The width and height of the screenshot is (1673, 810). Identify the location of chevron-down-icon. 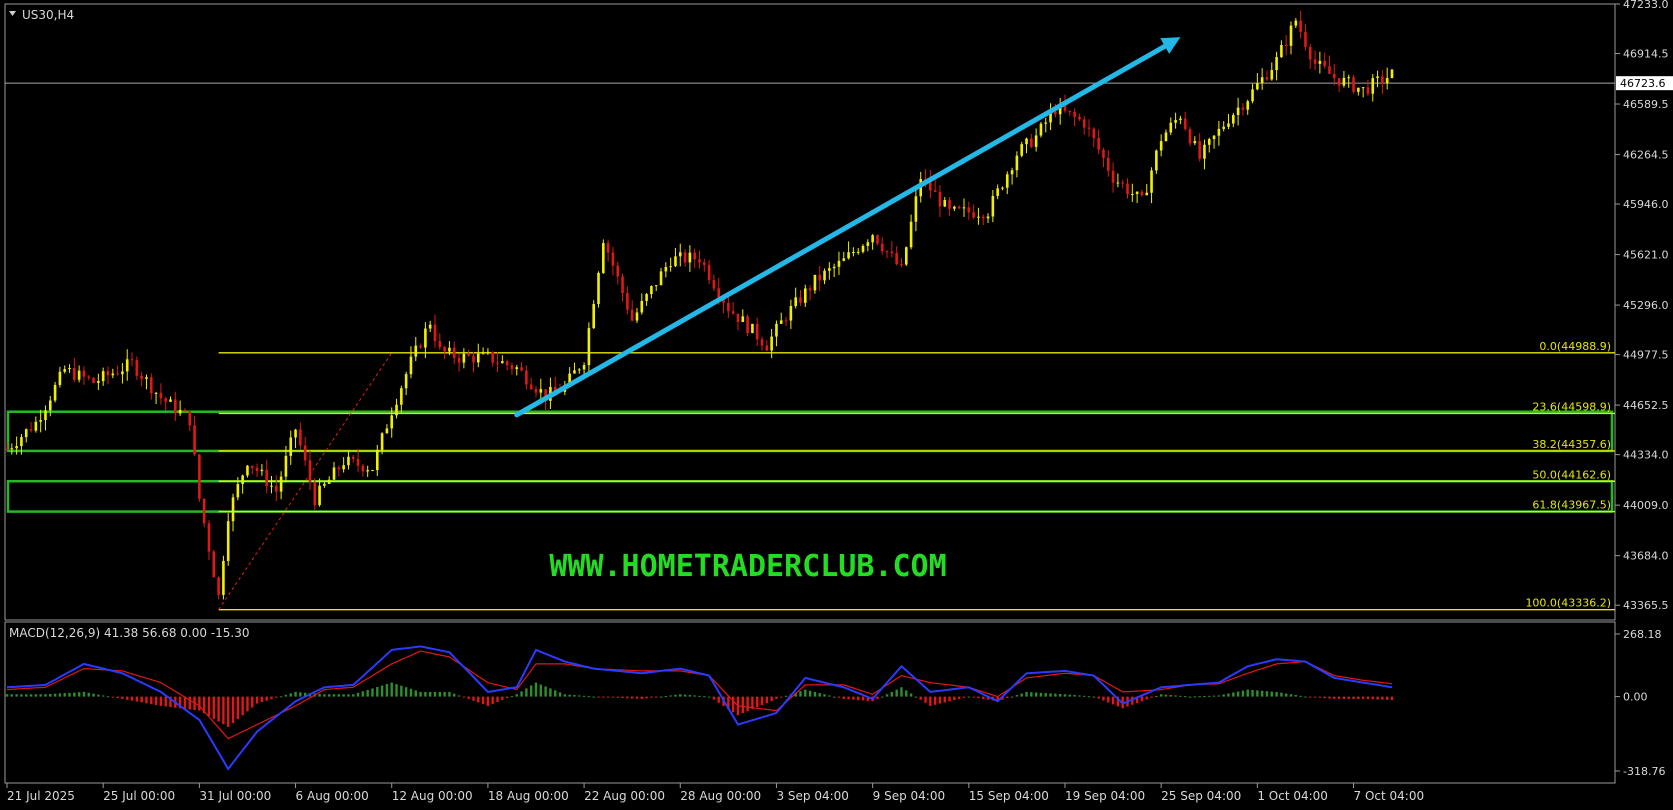
(12, 13).